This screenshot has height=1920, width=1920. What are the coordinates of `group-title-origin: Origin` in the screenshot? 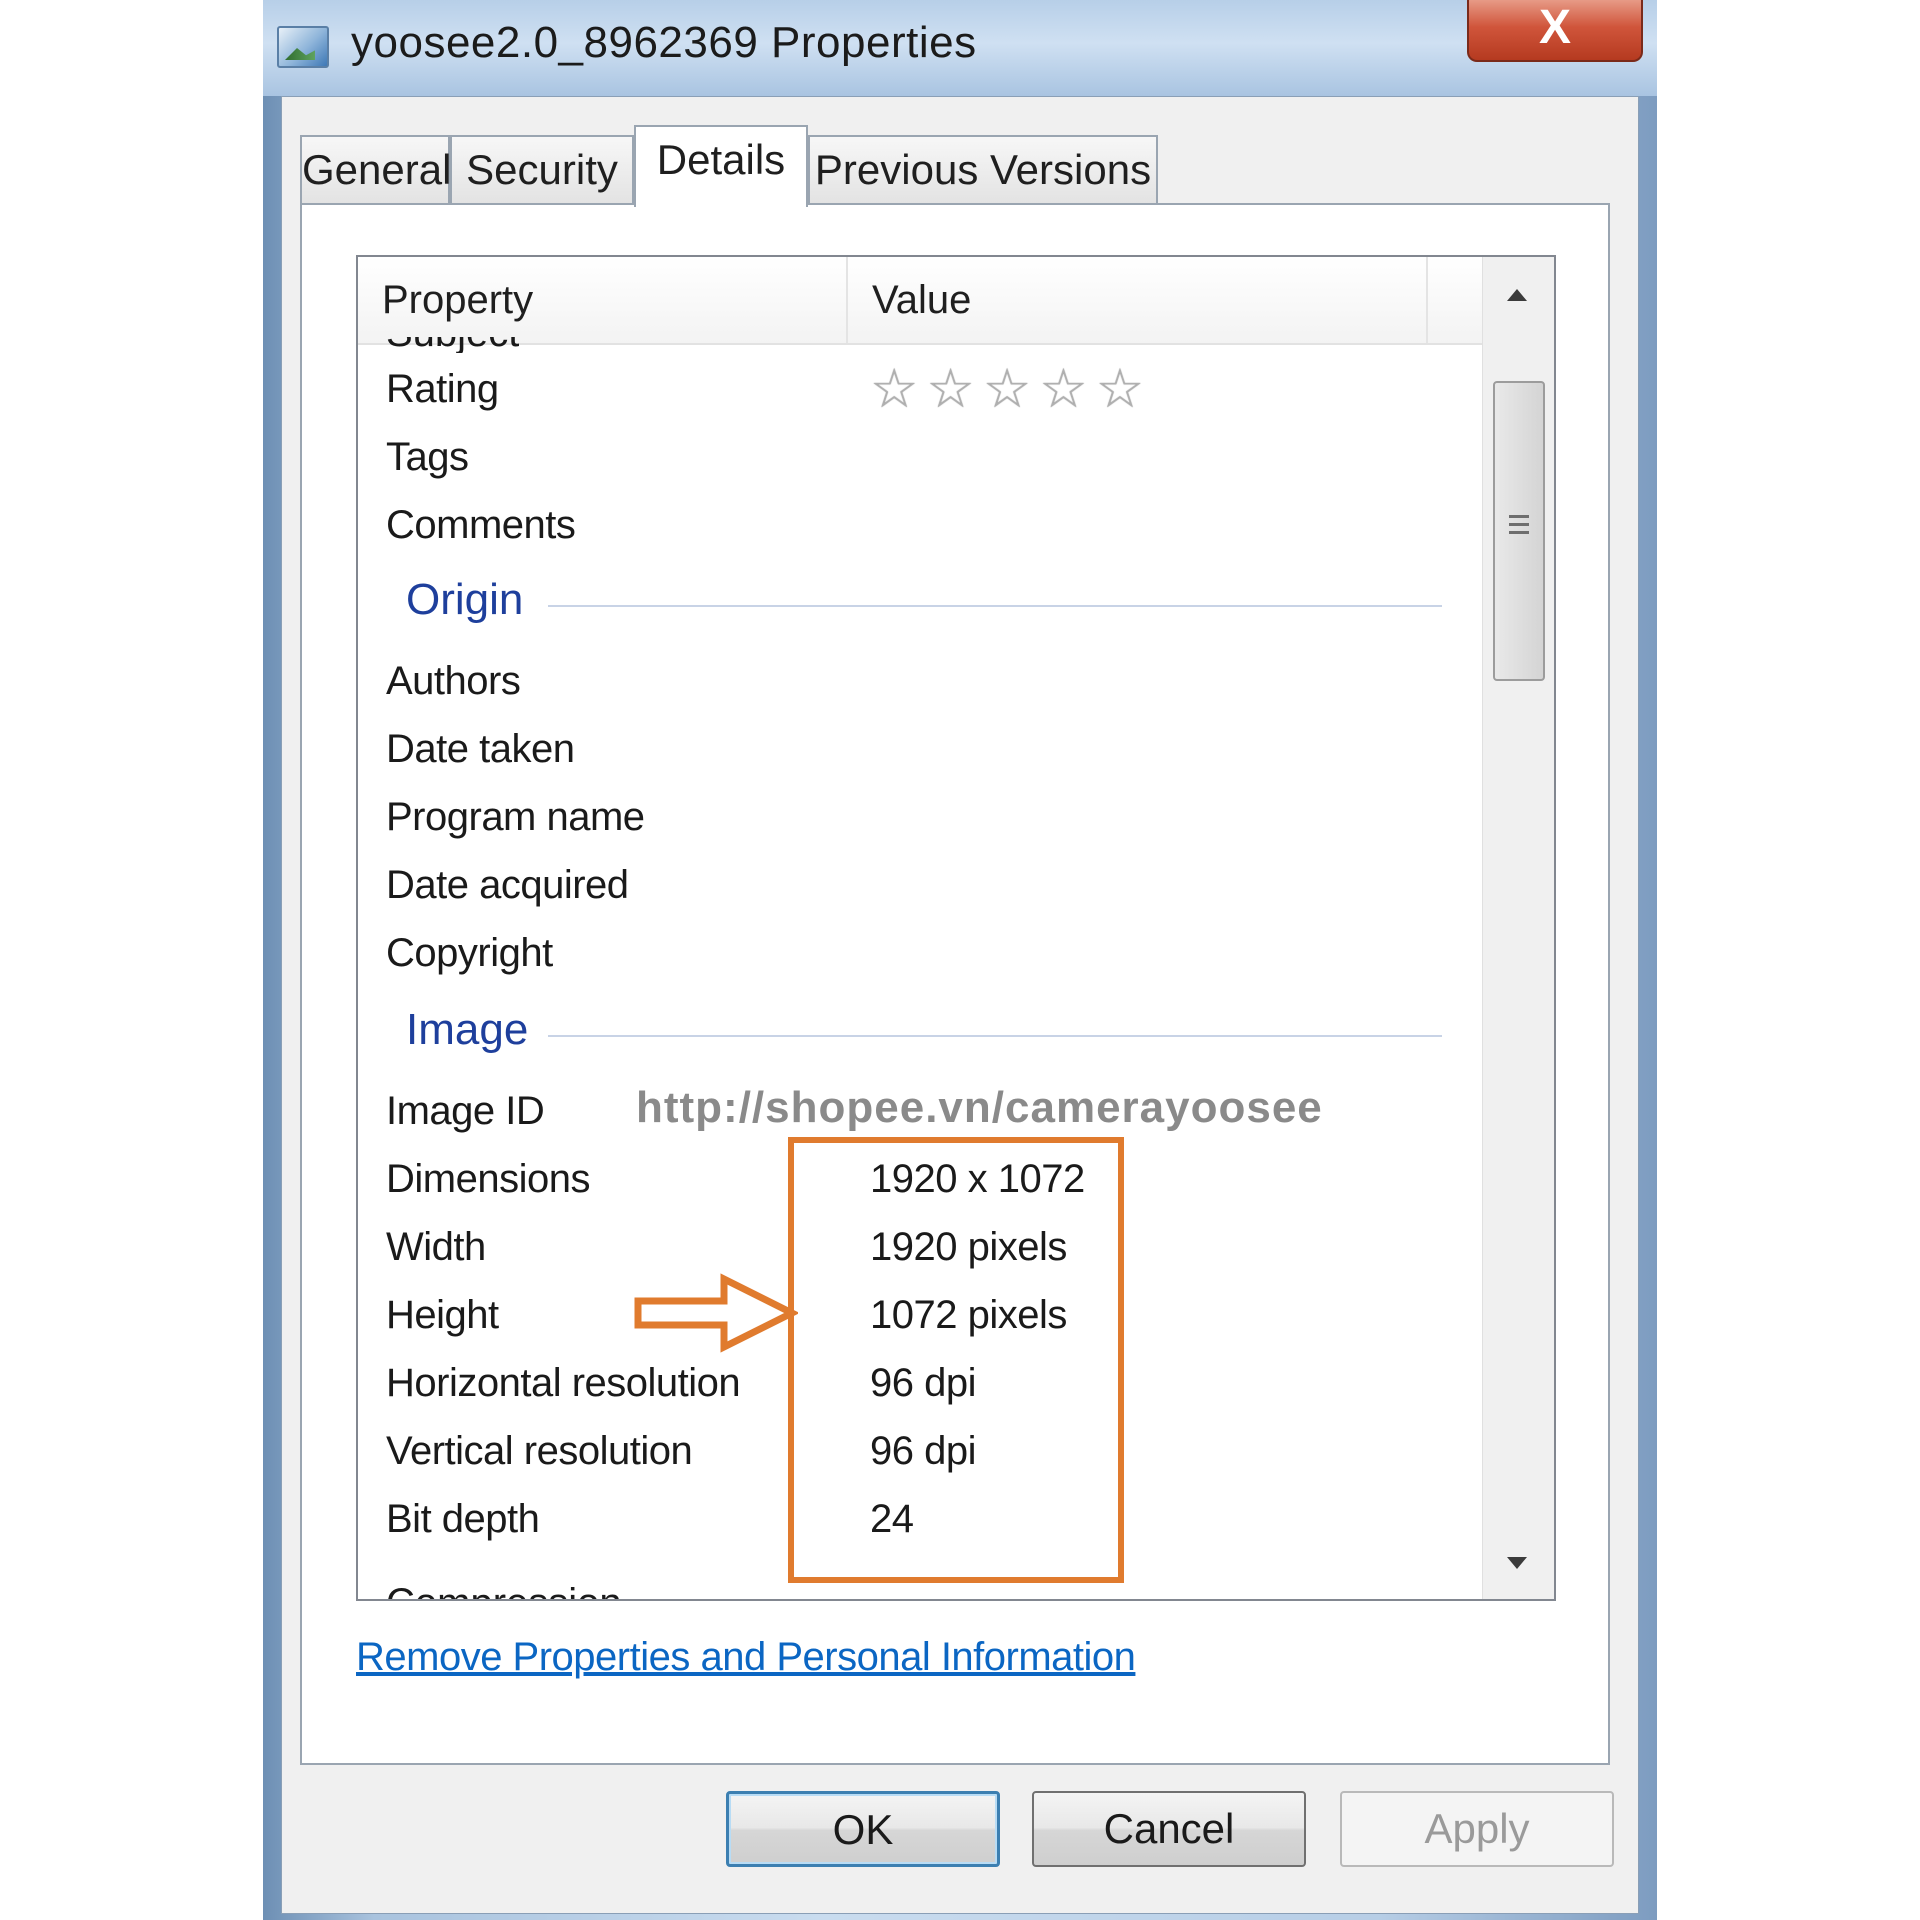 It's located at (472, 600).